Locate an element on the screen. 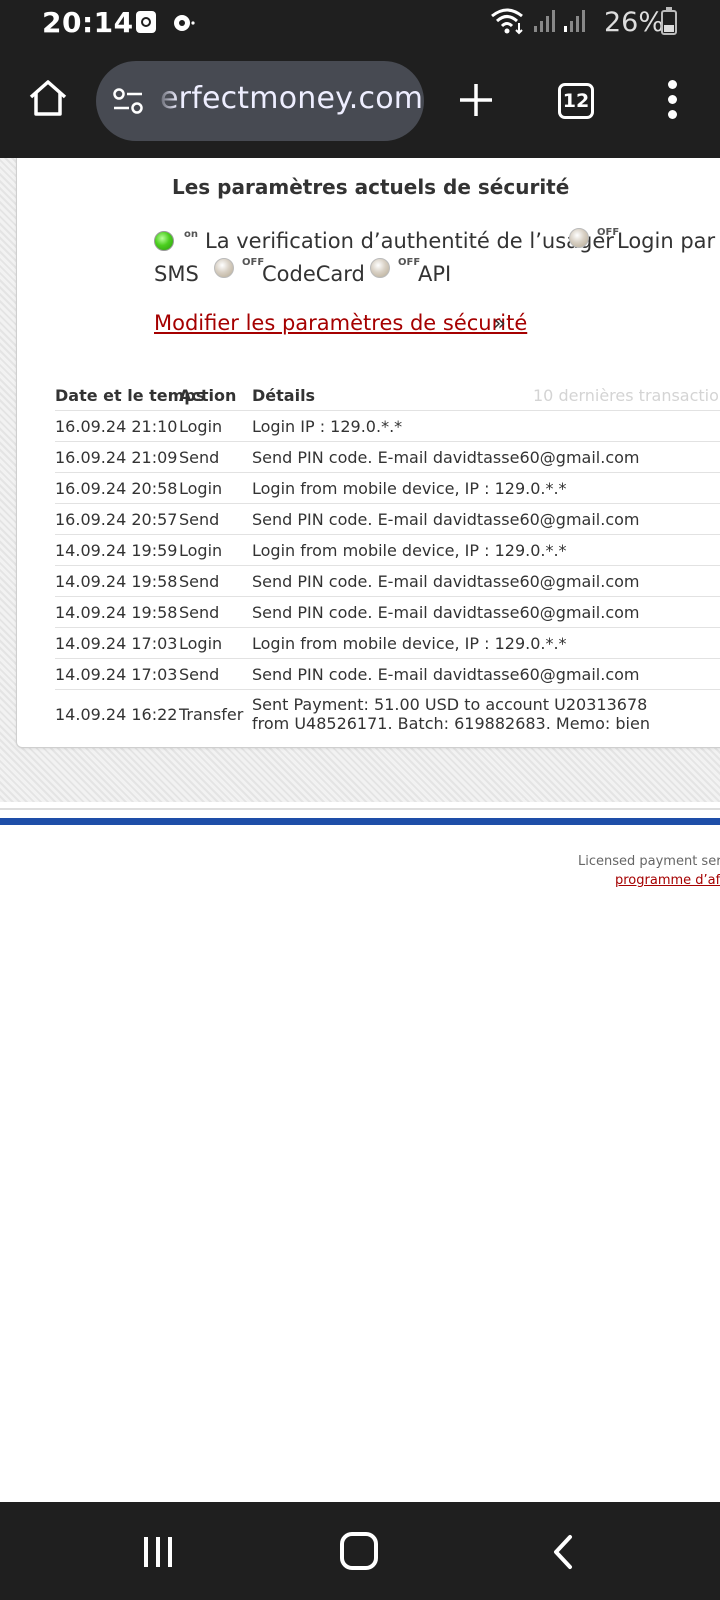 The height and width of the screenshot is (1600, 720). affiliate-program-link: programme d’affil is located at coordinates (667, 880).